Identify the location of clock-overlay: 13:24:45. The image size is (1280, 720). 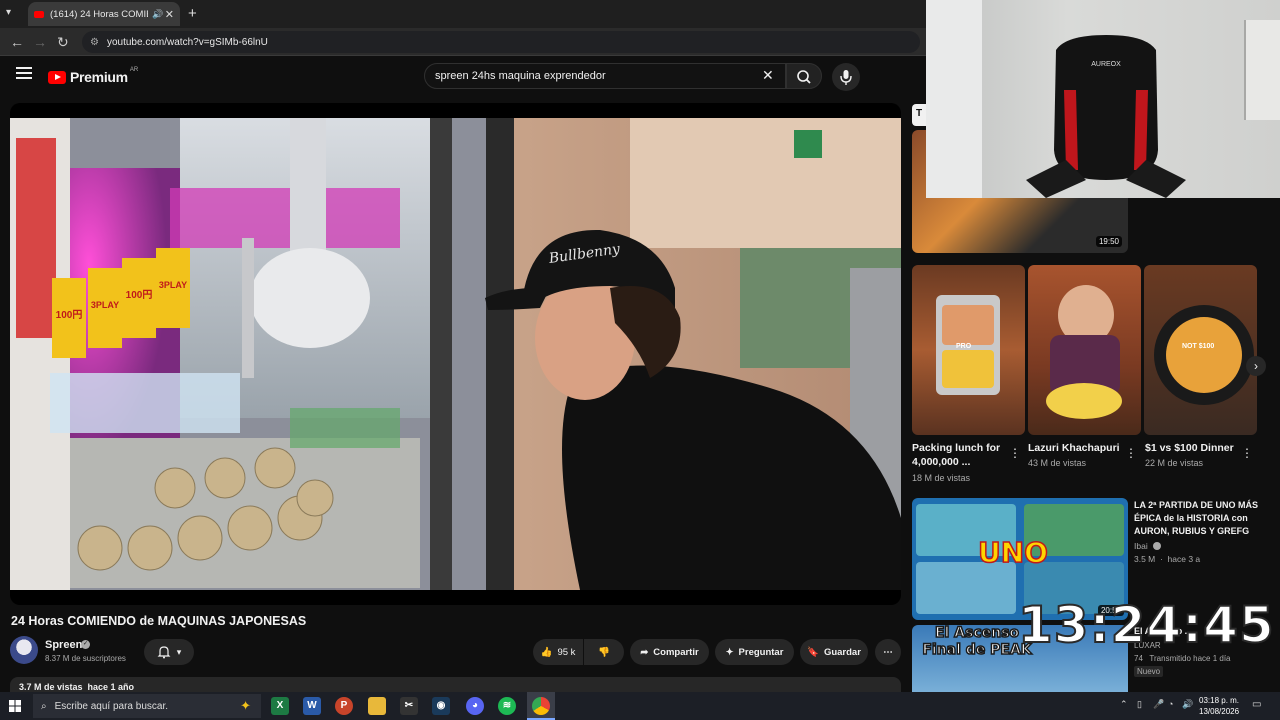
(1146, 625).